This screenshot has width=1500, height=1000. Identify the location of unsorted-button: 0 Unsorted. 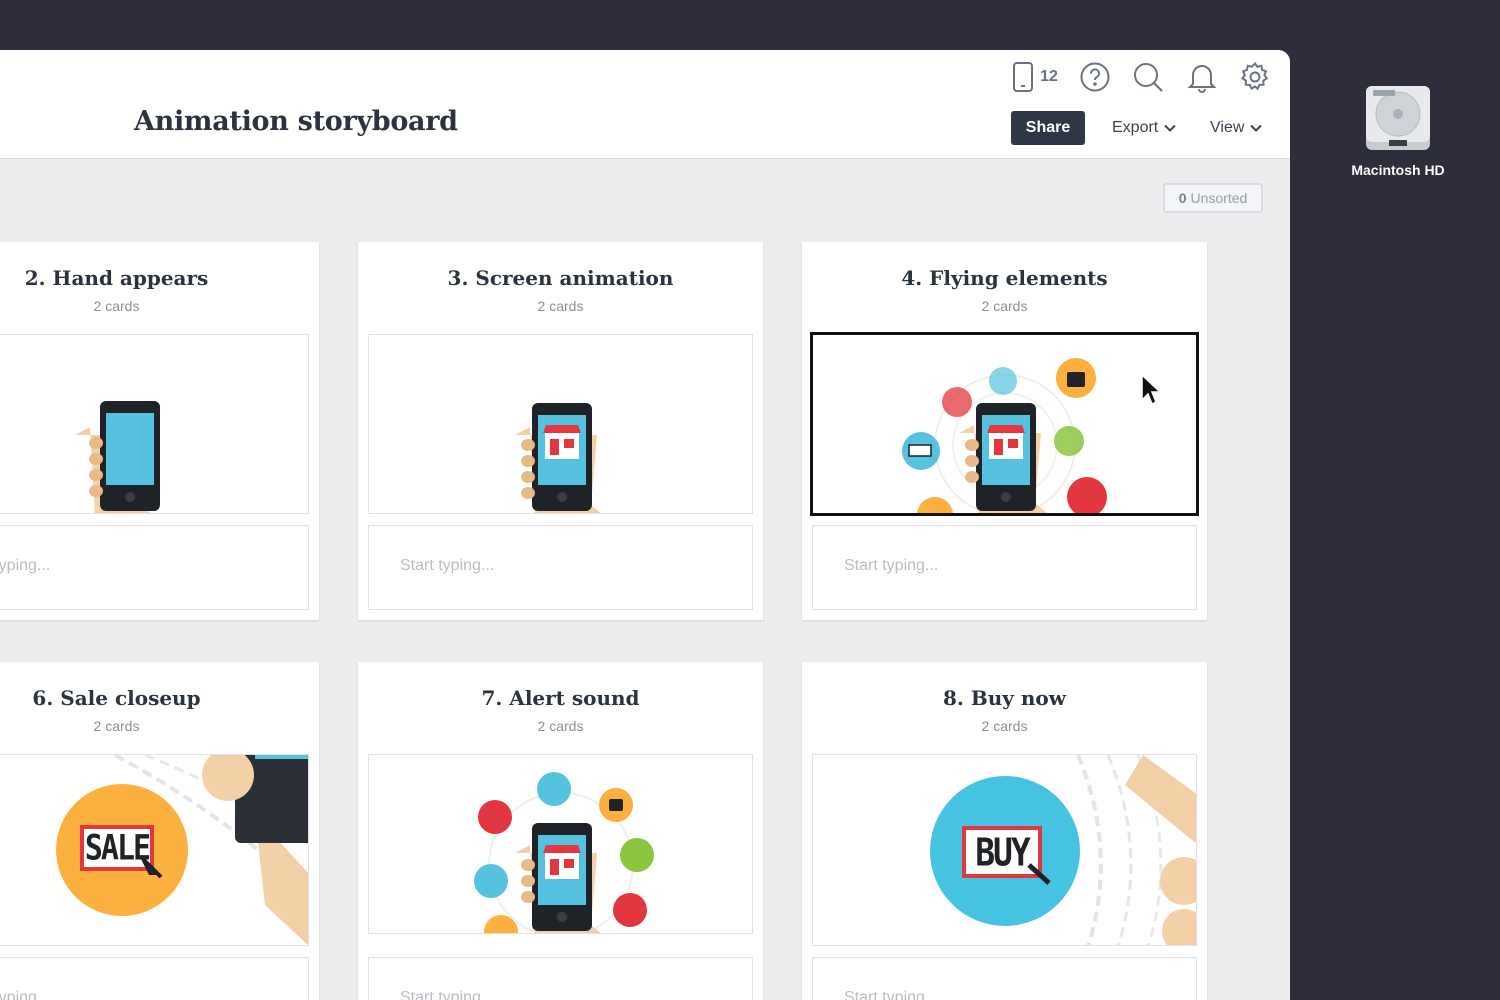
(1213, 198).